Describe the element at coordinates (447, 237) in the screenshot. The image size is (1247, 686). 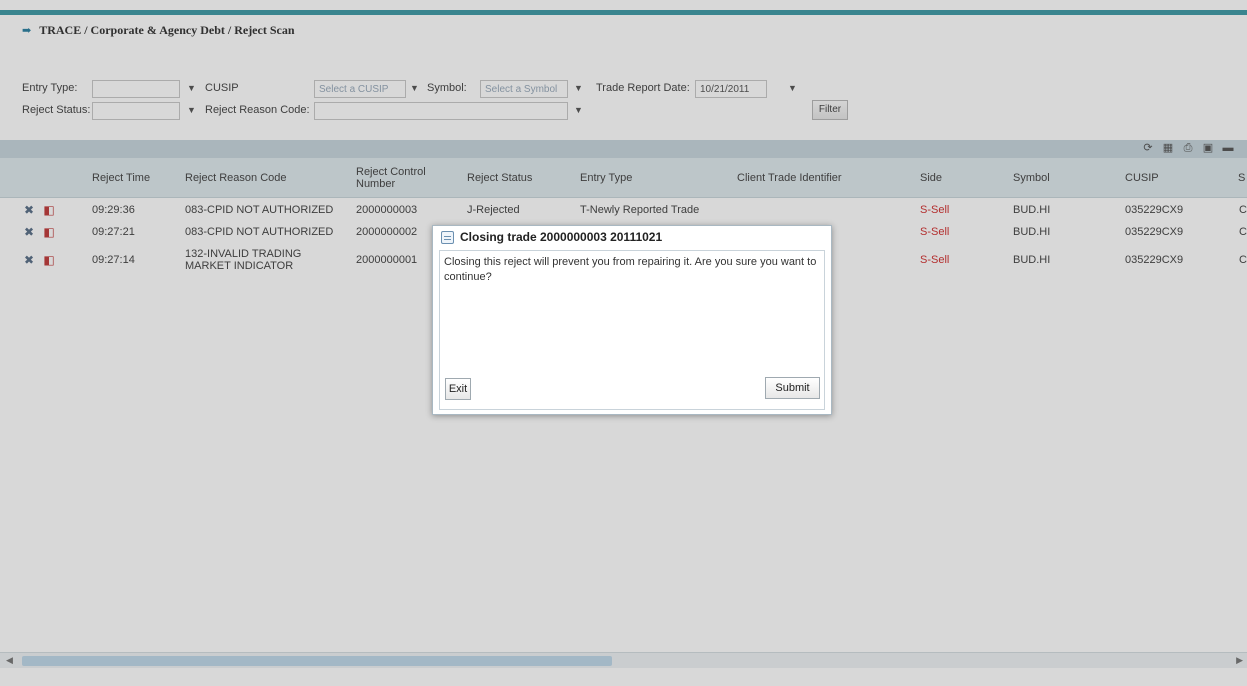
I see `dialog-icon` at that location.